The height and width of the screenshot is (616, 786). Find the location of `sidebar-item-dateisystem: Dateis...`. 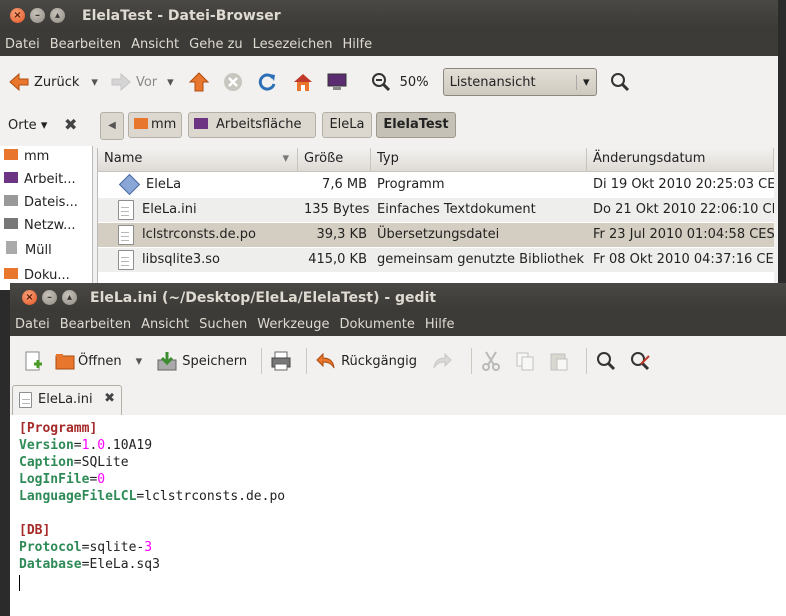

sidebar-item-dateisystem: Dateis... is located at coordinates (41, 202).